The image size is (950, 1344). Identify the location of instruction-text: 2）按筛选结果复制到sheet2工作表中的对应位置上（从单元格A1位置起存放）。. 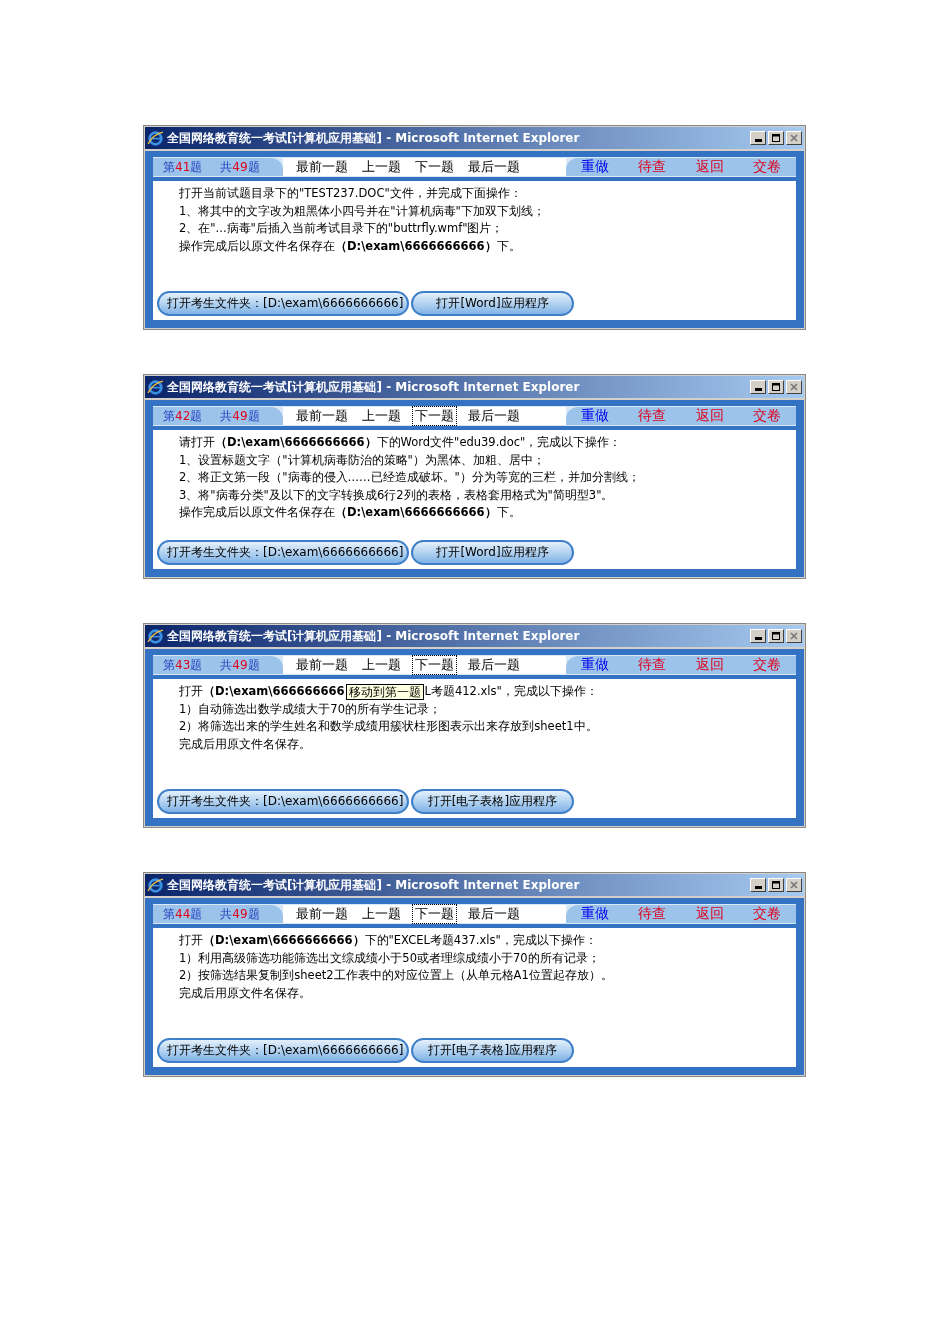
(396, 975).